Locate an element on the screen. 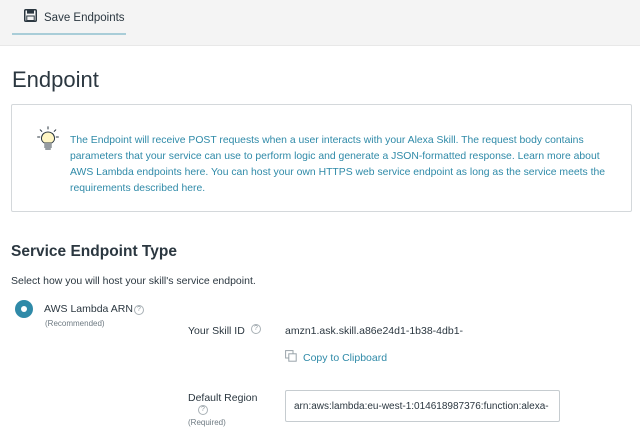 The image size is (640, 436). page-title: Endpoint is located at coordinates (55, 79).